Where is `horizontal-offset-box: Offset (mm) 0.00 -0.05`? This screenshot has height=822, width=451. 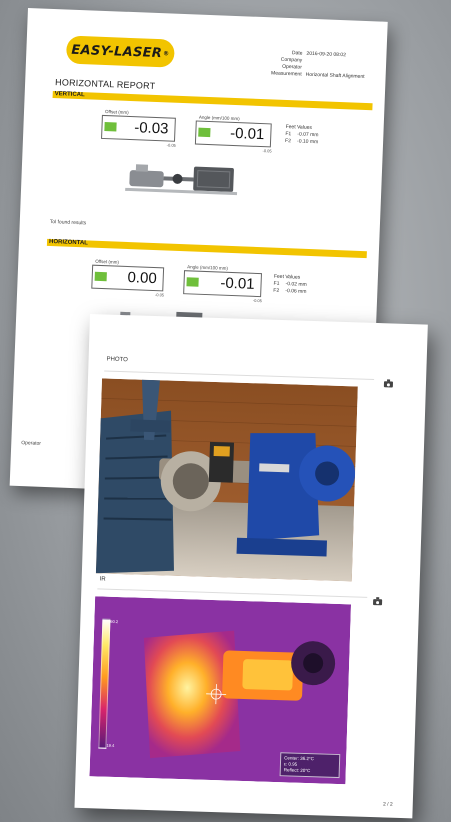
horizontal-offset-box: Offset (mm) 0.00 -0.05 is located at coordinates (127, 277).